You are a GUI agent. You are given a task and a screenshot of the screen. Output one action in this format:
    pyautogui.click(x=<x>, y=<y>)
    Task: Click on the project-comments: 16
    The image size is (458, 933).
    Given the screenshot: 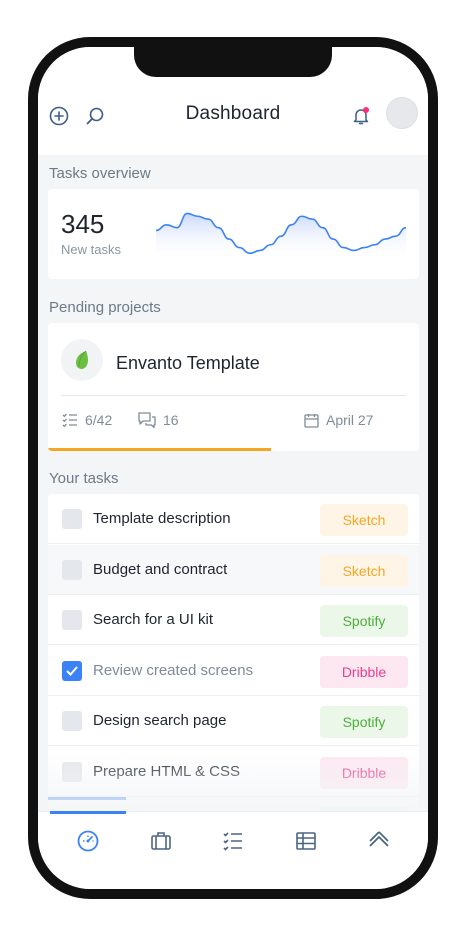 What is the action you would take?
    pyautogui.click(x=158, y=420)
    